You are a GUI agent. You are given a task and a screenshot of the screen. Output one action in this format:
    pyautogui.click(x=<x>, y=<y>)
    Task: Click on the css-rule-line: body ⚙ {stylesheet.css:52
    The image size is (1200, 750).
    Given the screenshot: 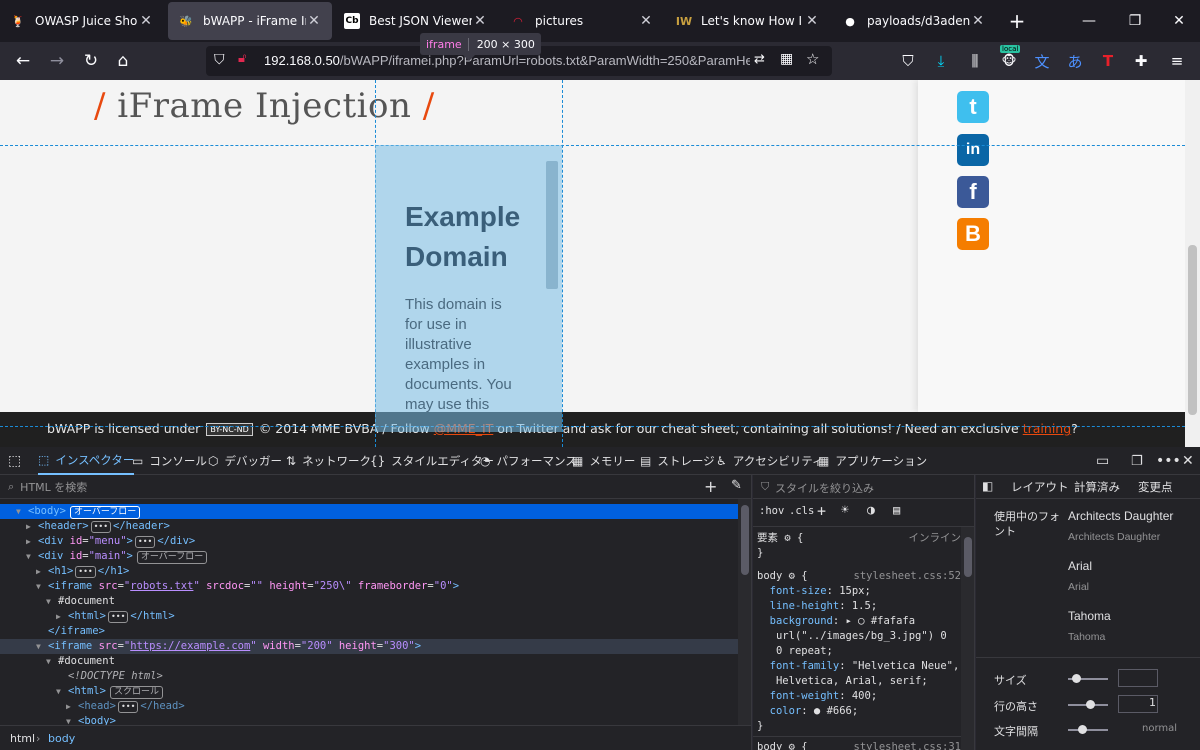 What is the action you would take?
    pyautogui.click(x=859, y=576)
    